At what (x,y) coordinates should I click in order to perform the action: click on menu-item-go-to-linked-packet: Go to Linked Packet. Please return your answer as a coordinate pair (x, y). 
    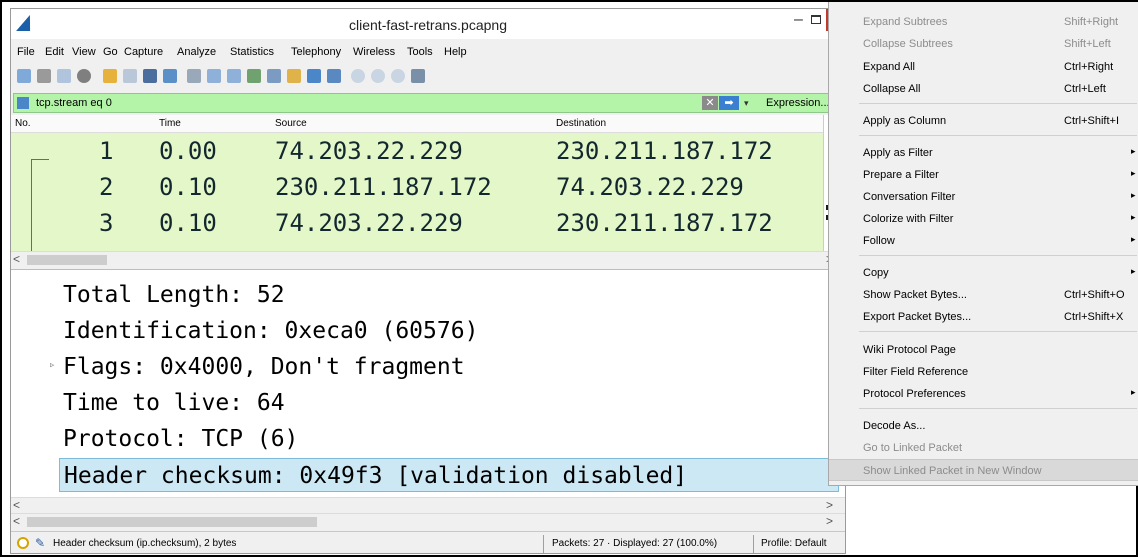
    Looking at the image, I should click on (983, 448).